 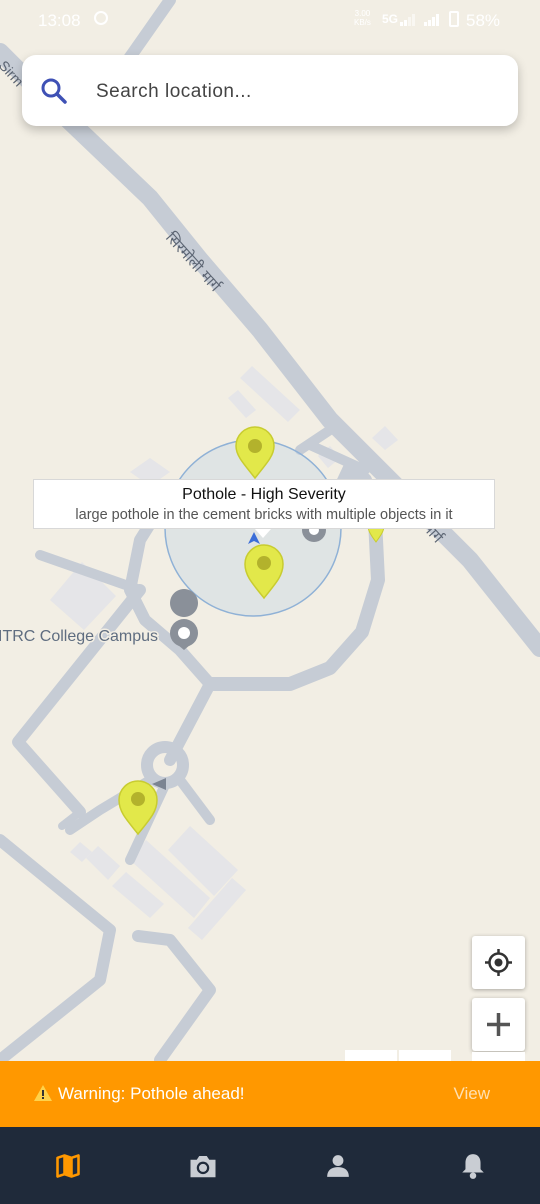 I want to click on nav-profile, so click(x=337, y=1165).